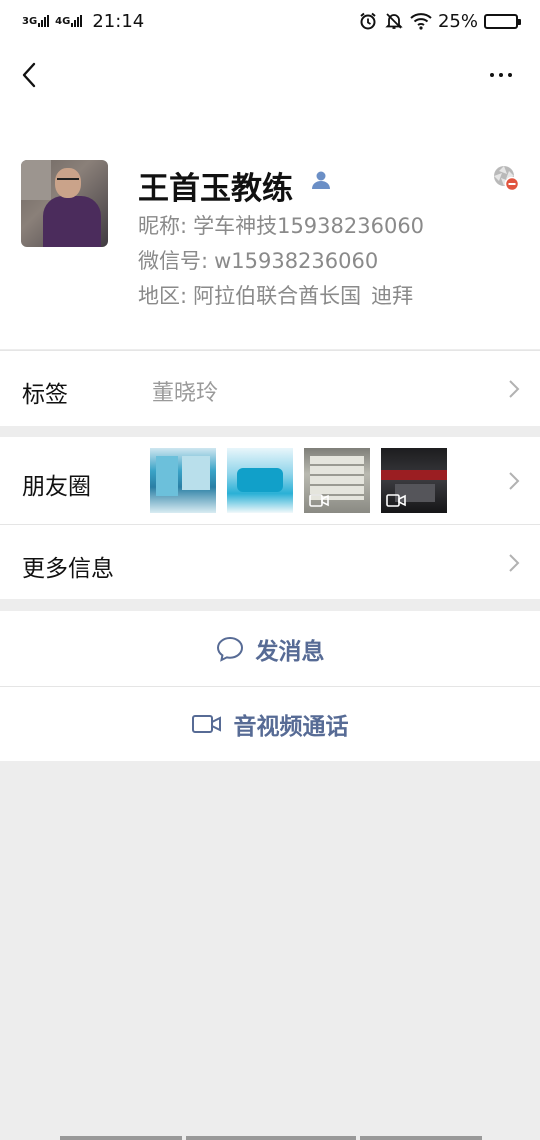 The width and height of the screenshot is (540, 1140). I want to click on region-country: 阿拉伯联合酋长国, so click(277, 296).